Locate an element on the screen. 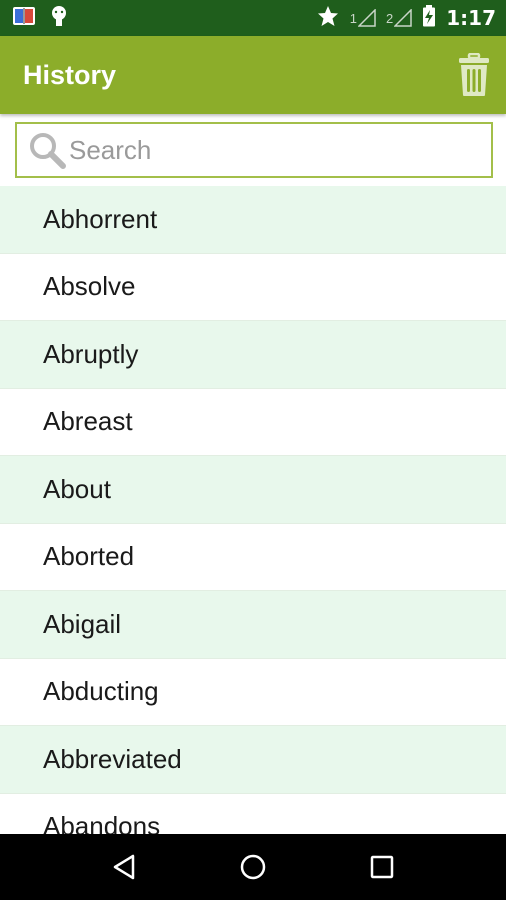 The image size is (506, 900). home-icon is located at coordinates (253, 867).